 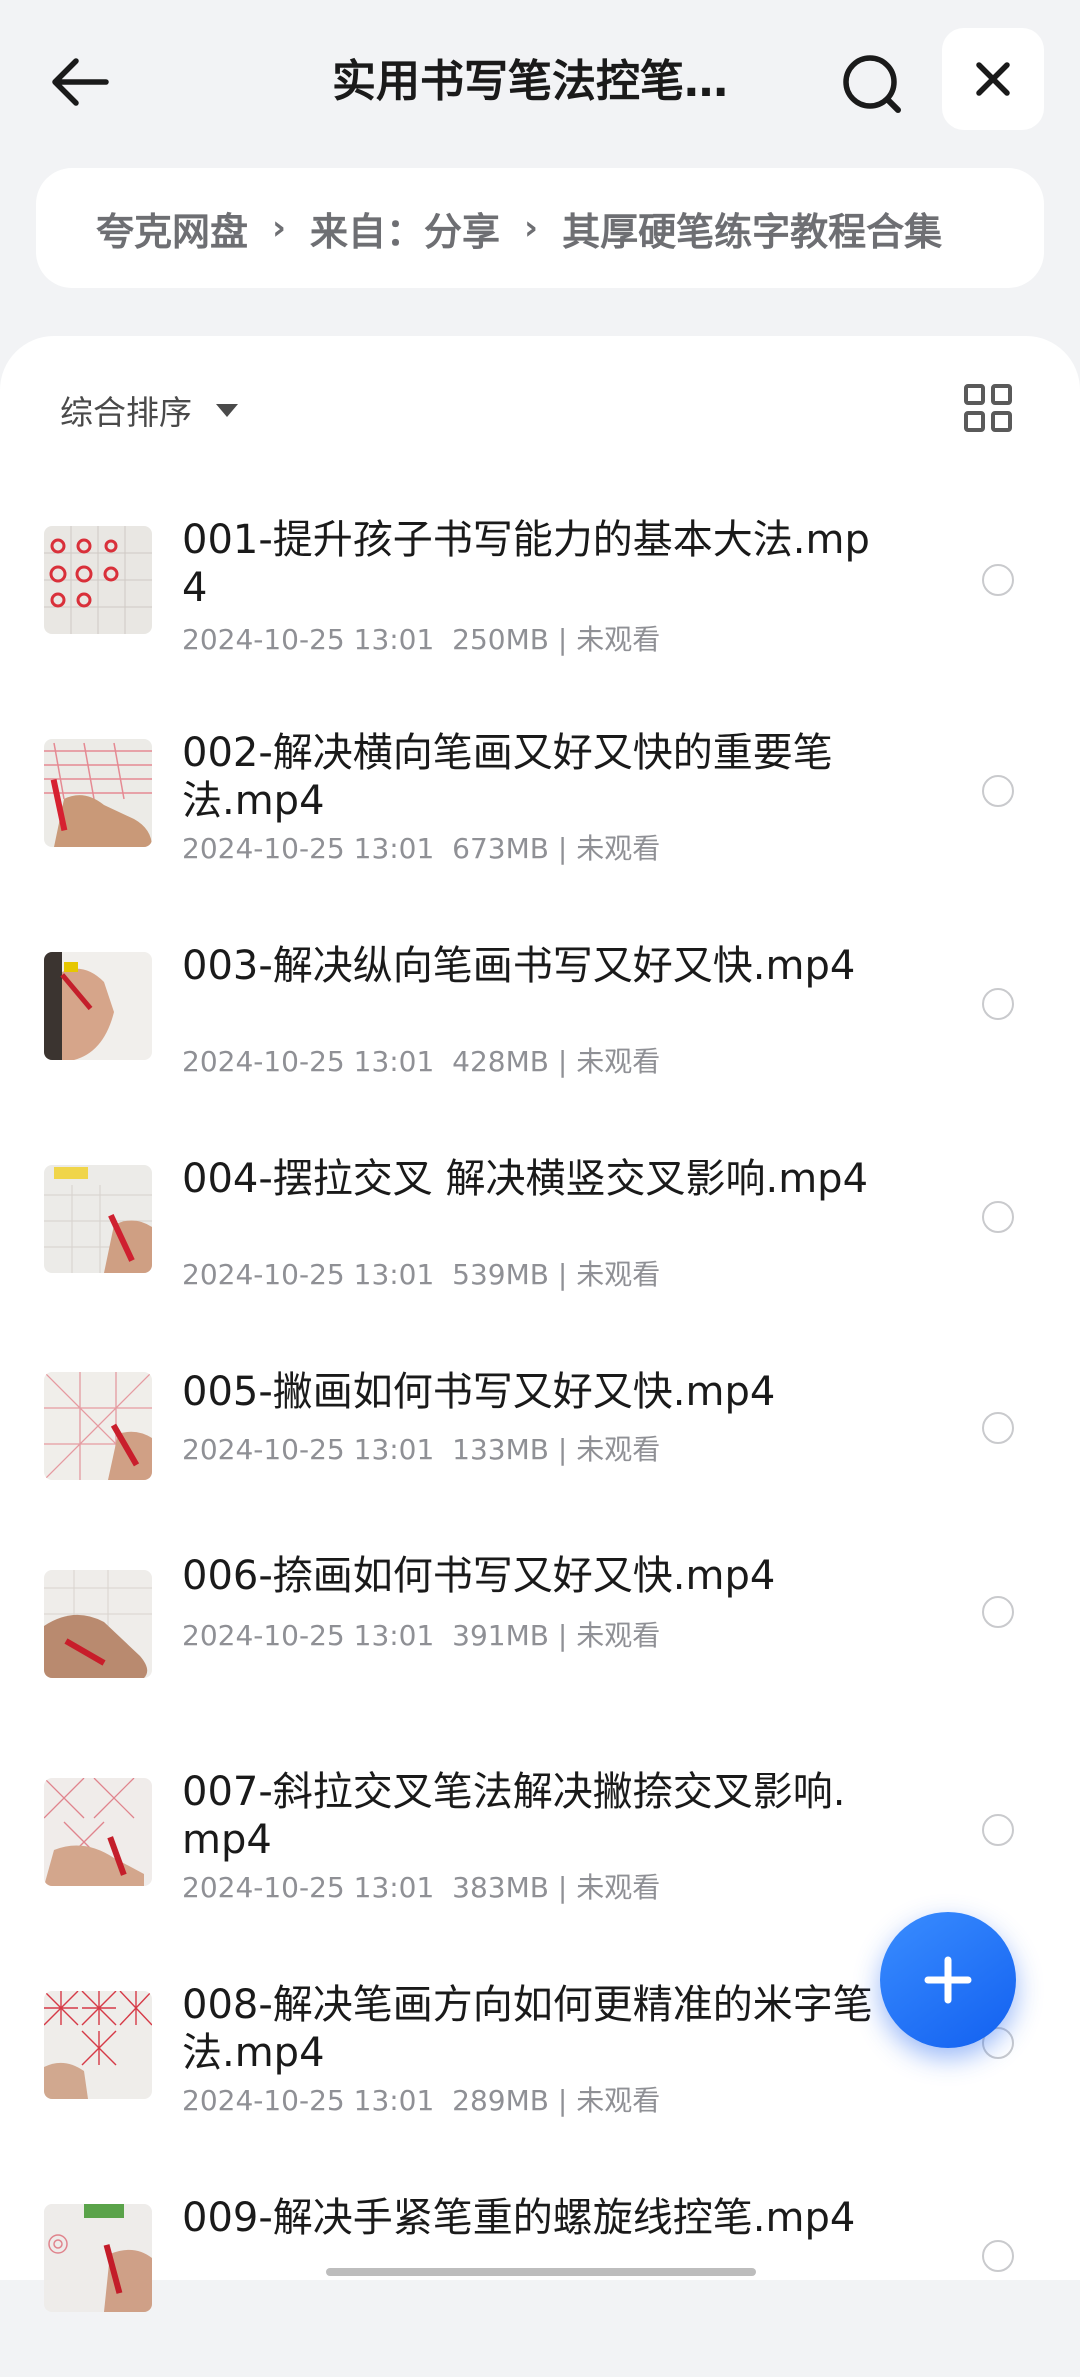 What do you see at coordinates (172, 228) in the screenshot?
I see `breadcrumb-item-root: 夸克网盘` at bounding box center [172, 228].